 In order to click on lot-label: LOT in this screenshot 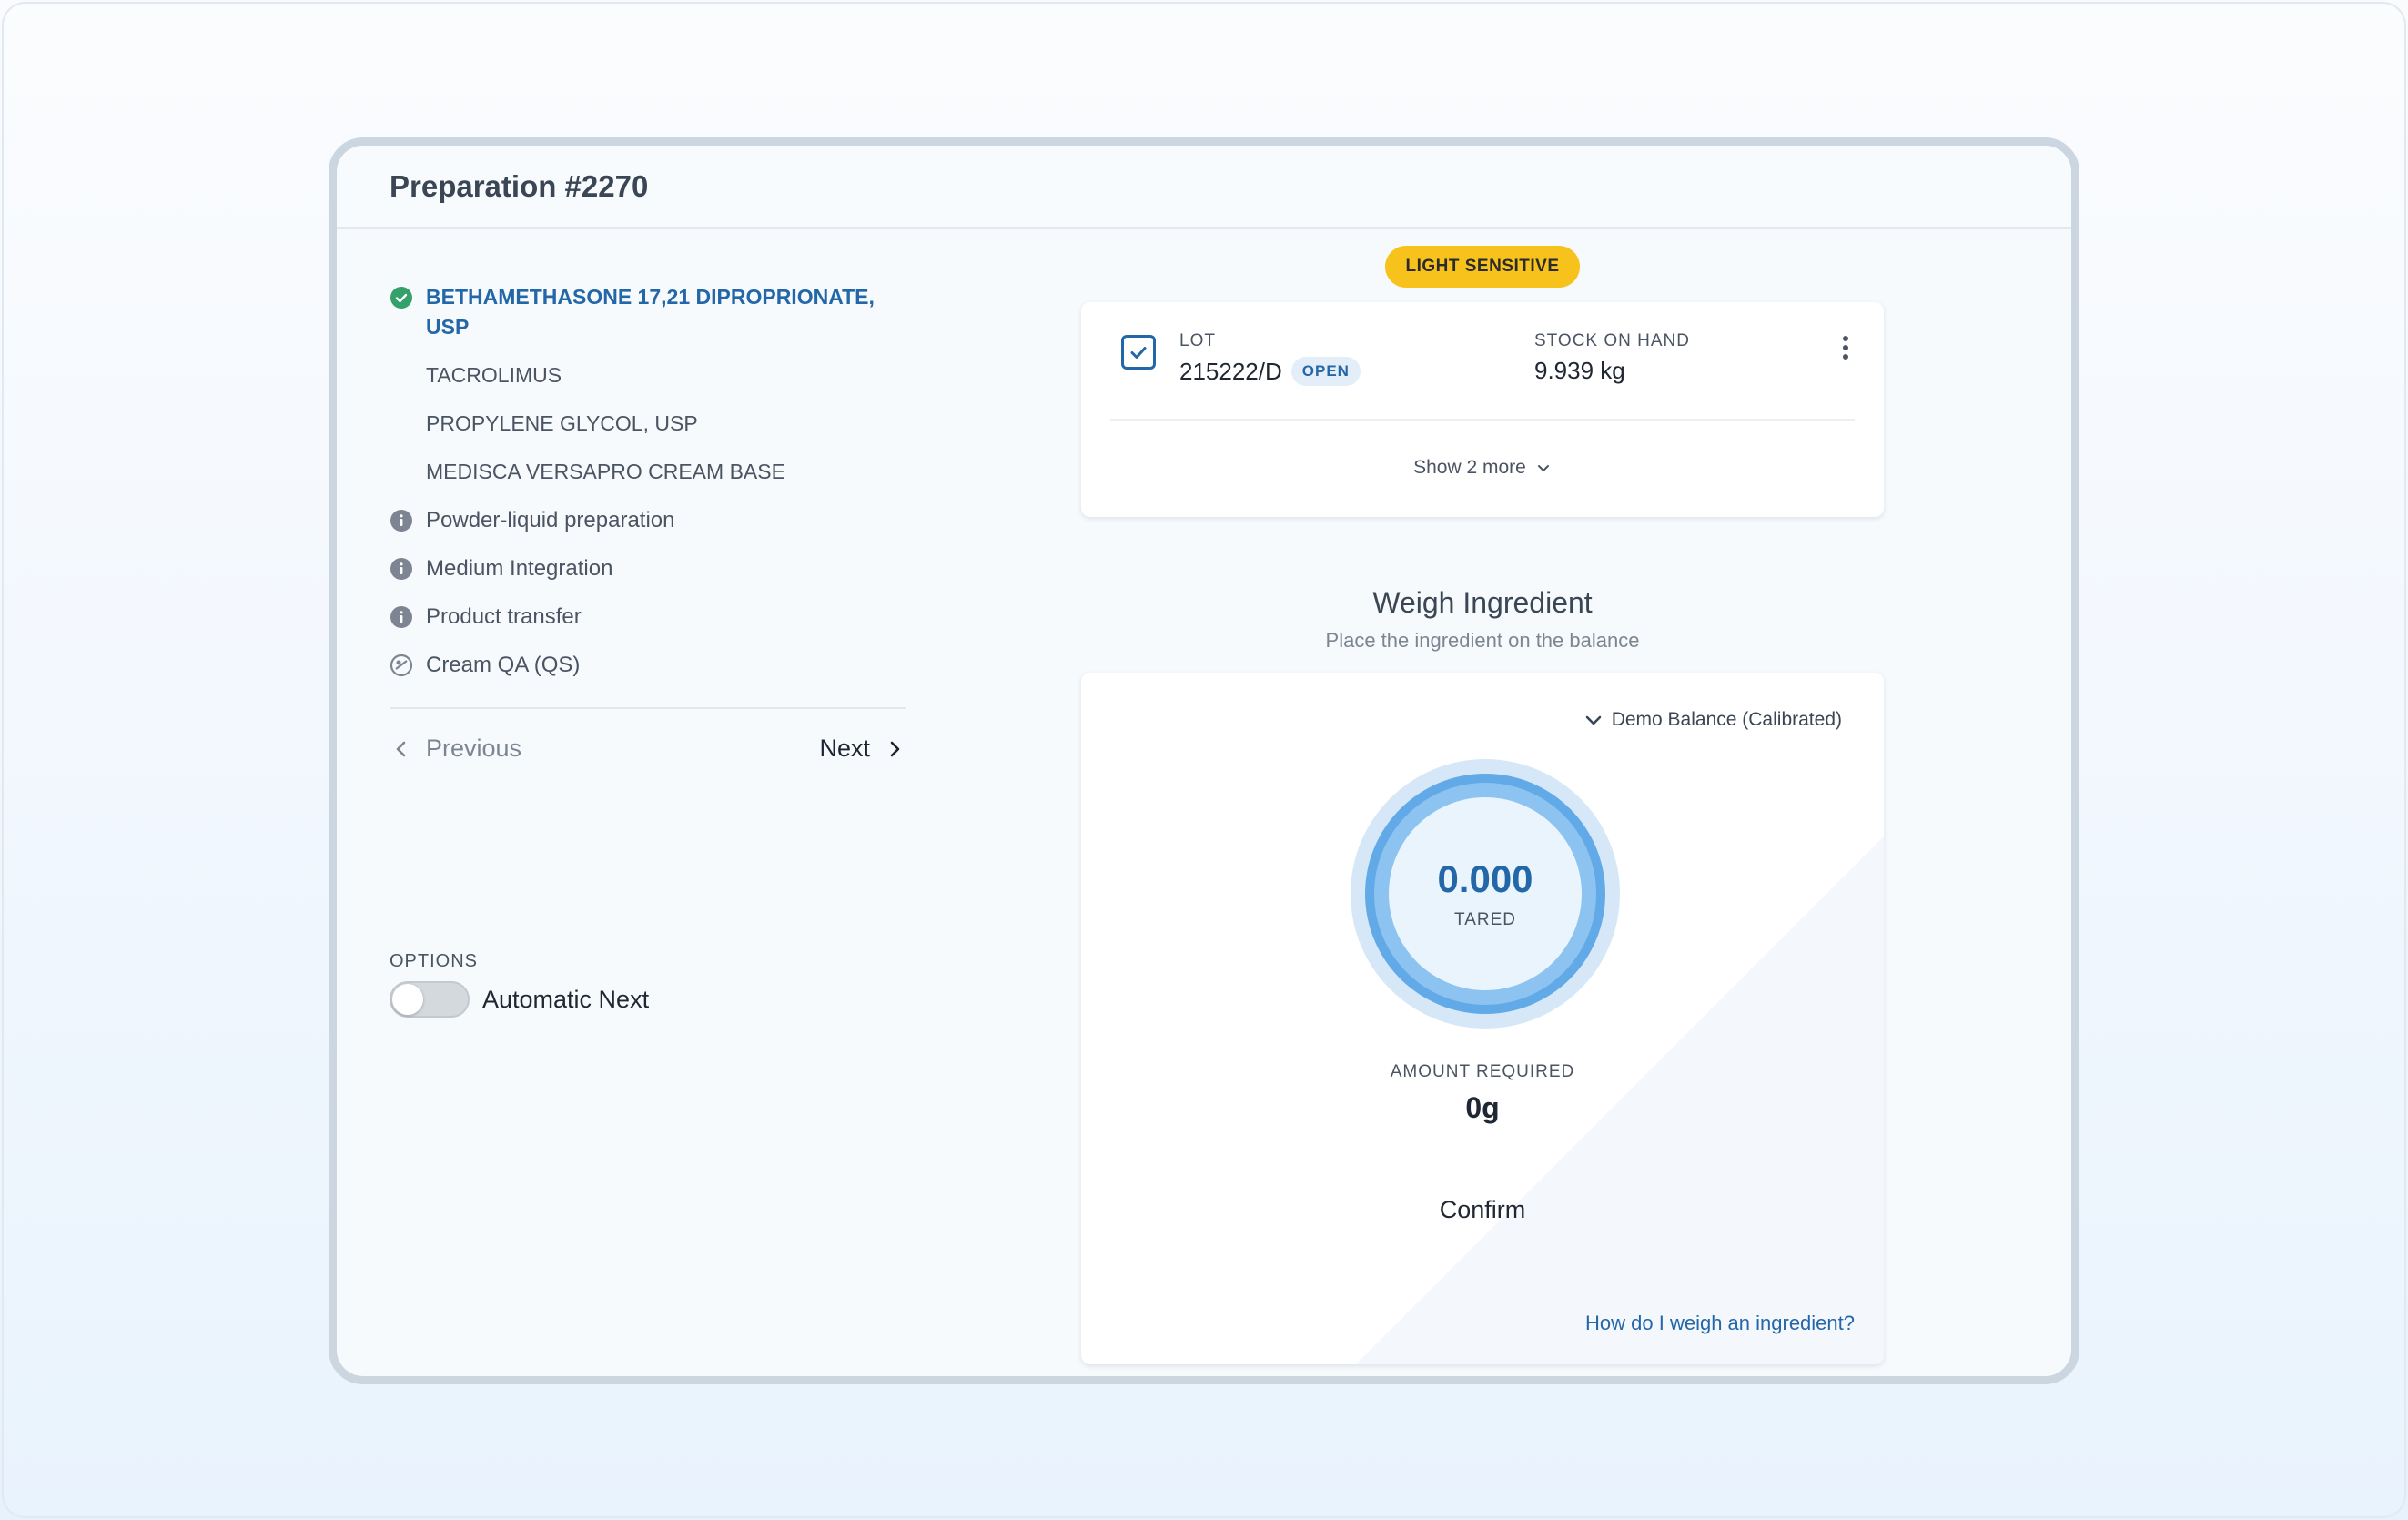, I will do `click(1197, 340)`.